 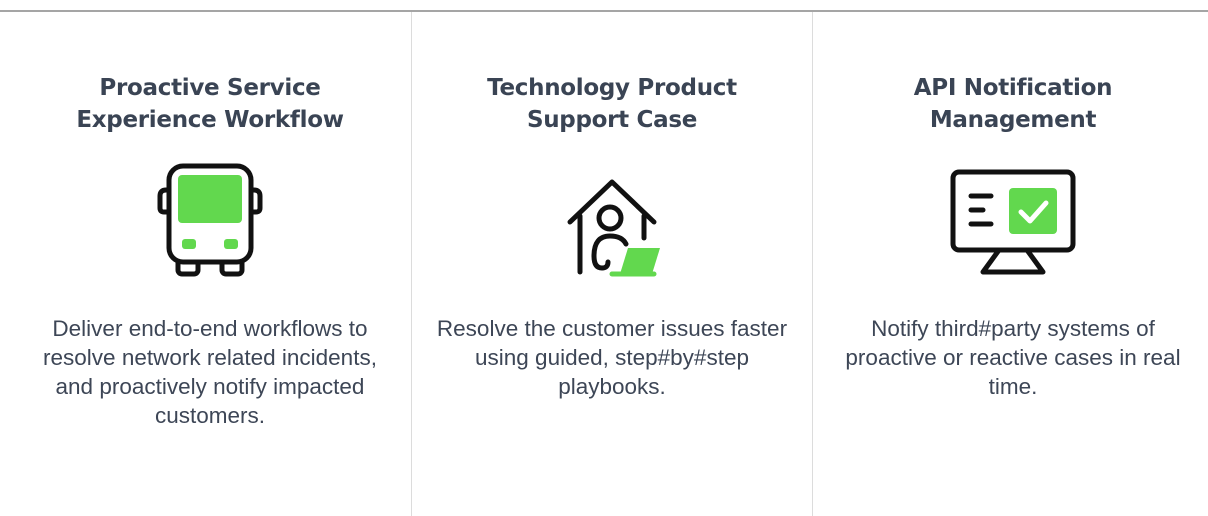 I want to click on card-title: API Notification Management, so click(x=1013, y=104).